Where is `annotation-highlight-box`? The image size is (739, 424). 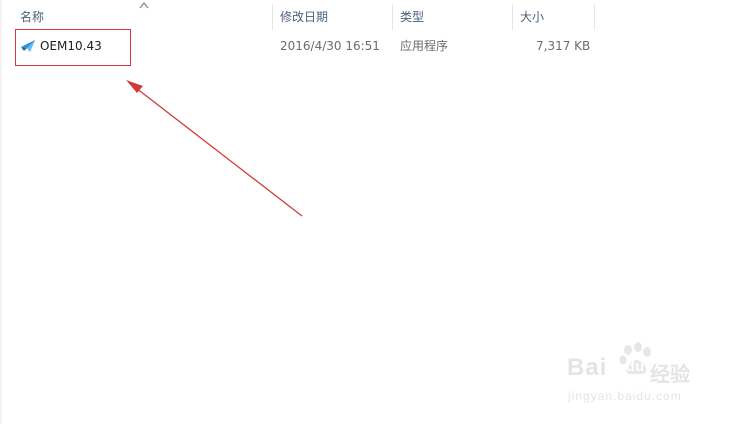 annotation-highlight-box is located at coordinates (73, 47).